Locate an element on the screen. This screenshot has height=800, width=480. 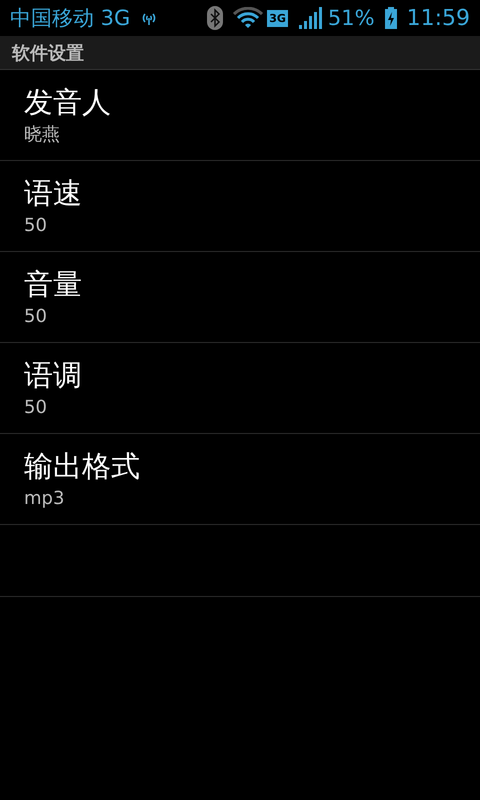
cellular-signal-icon is located at coordinates (310, 18).